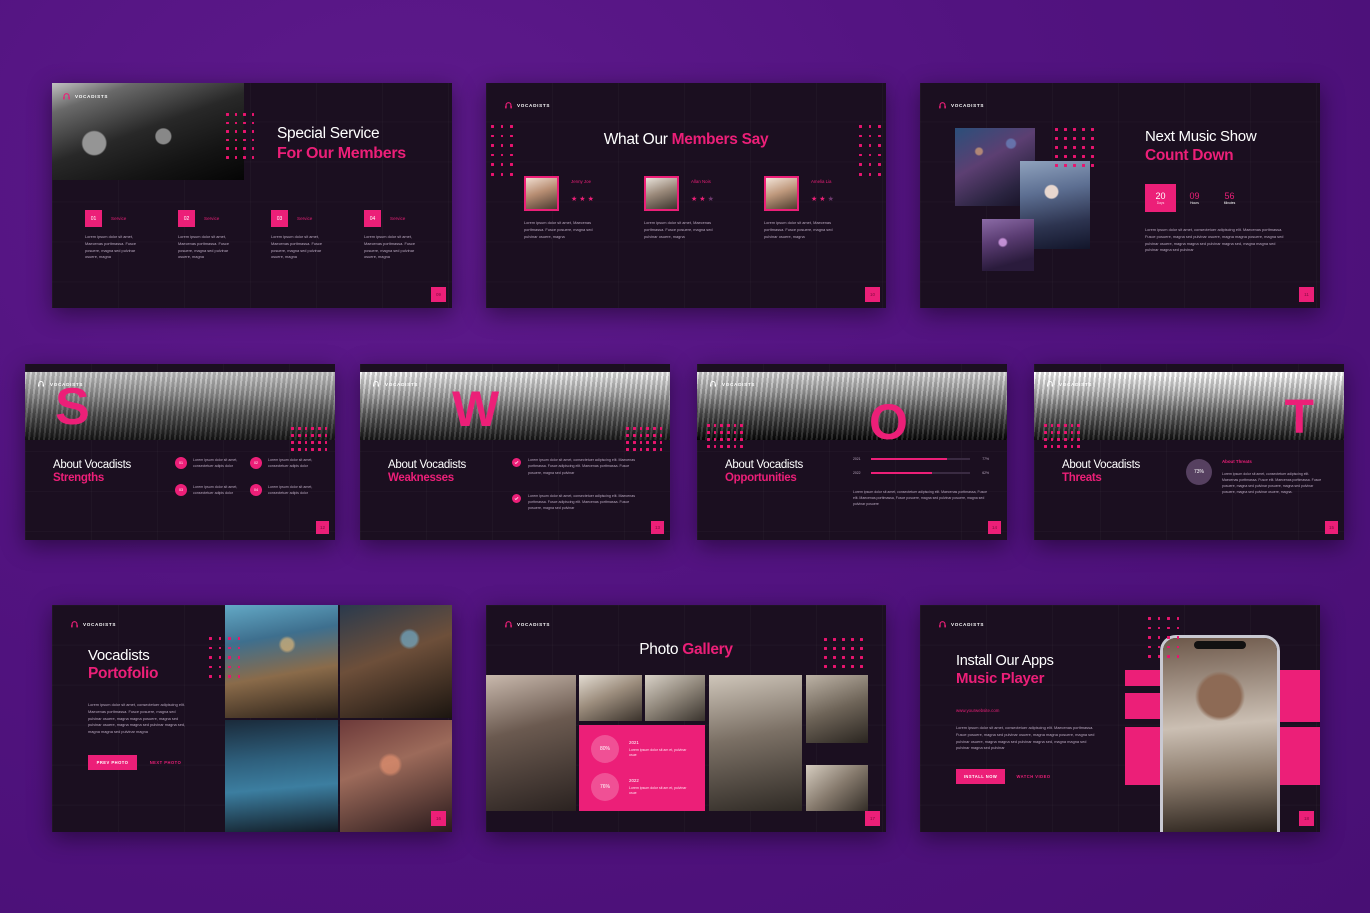 This screenshot has height=913, width=1370. Describe the element at coordinates (980, 777) in the screenshot. I see `install-now-button: INSTALL NOW` at that location.